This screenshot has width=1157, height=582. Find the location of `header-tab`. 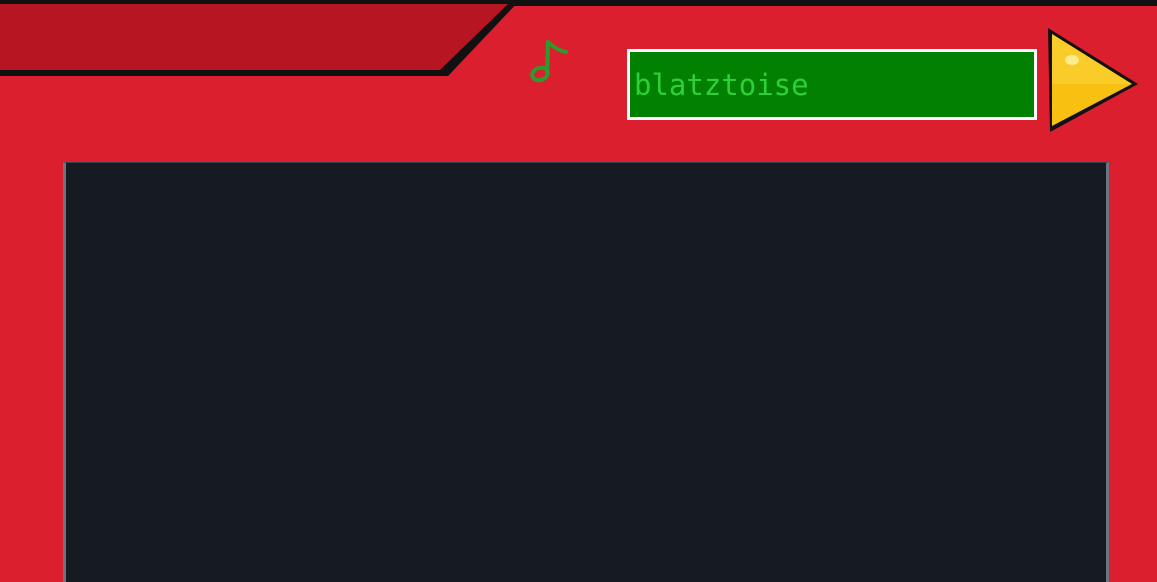

header-tab is located at coordinates (260, 38).